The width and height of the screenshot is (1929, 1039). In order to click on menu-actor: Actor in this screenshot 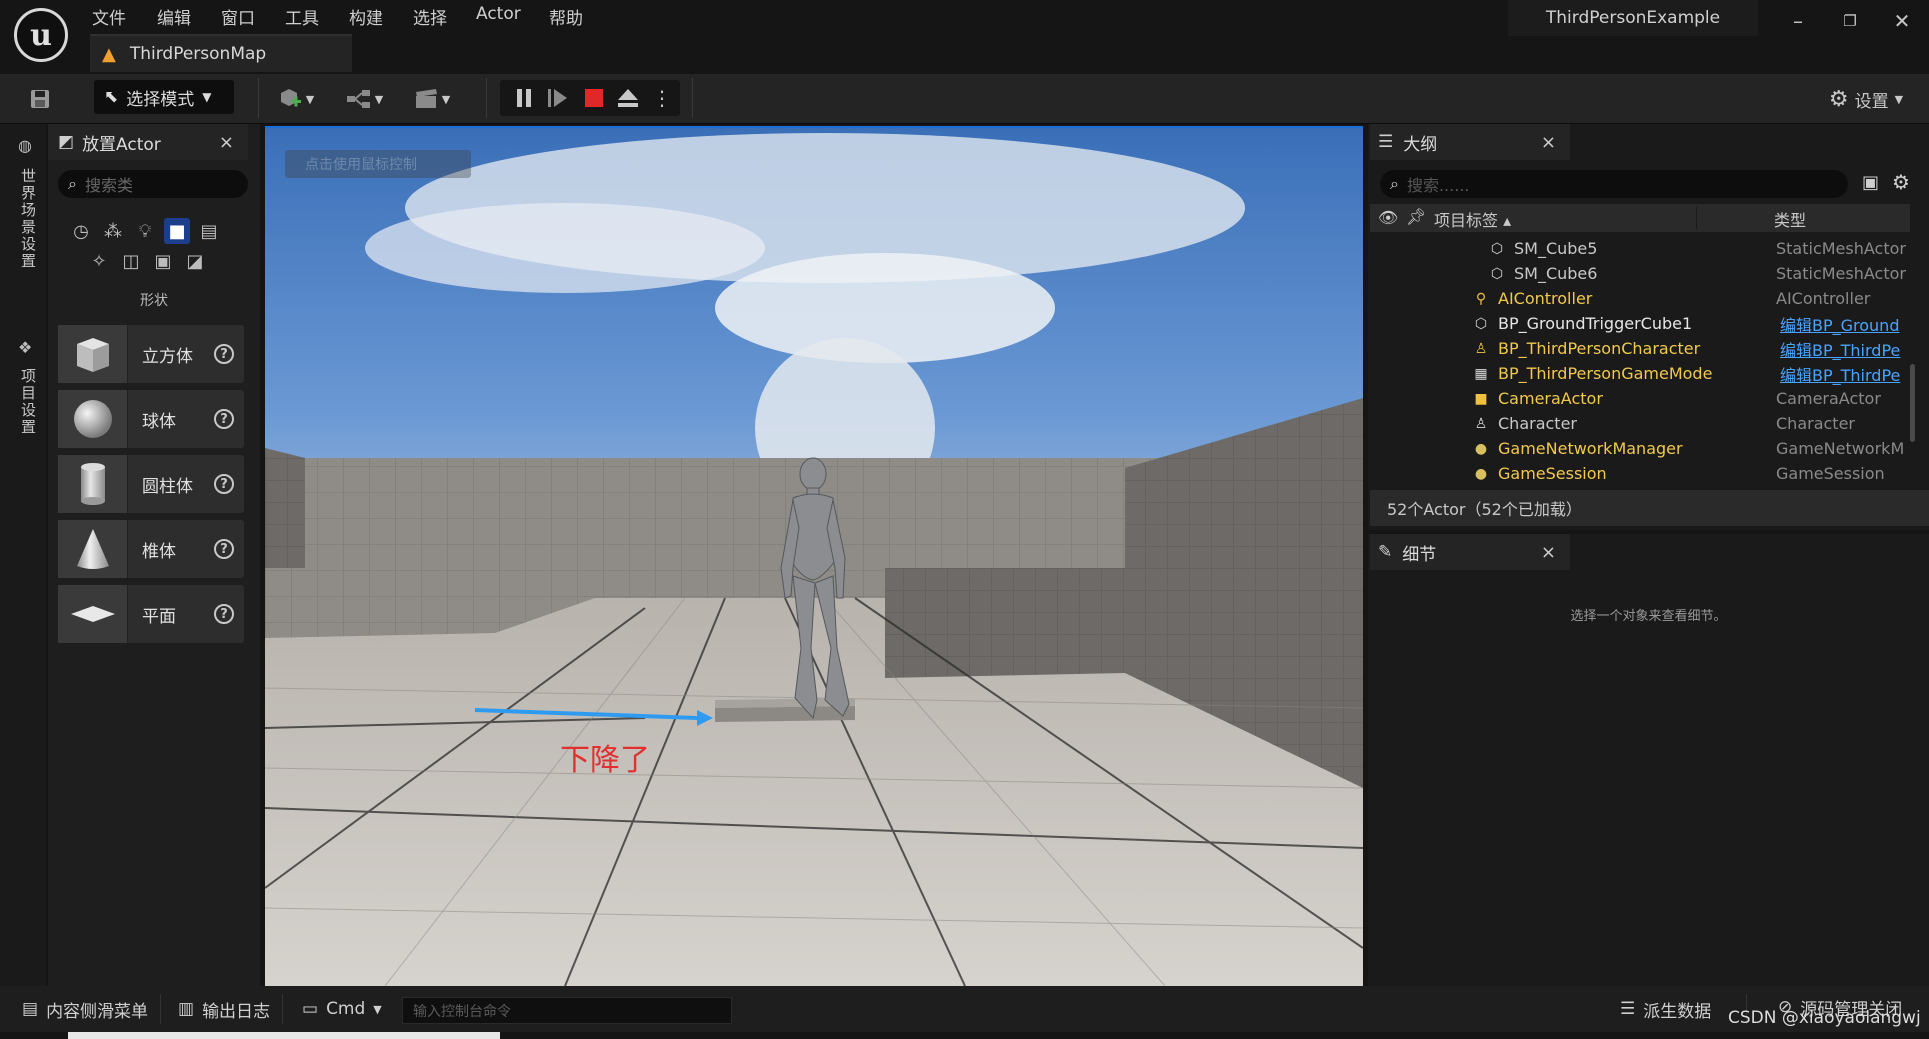, I will do `click(498, 14)`.